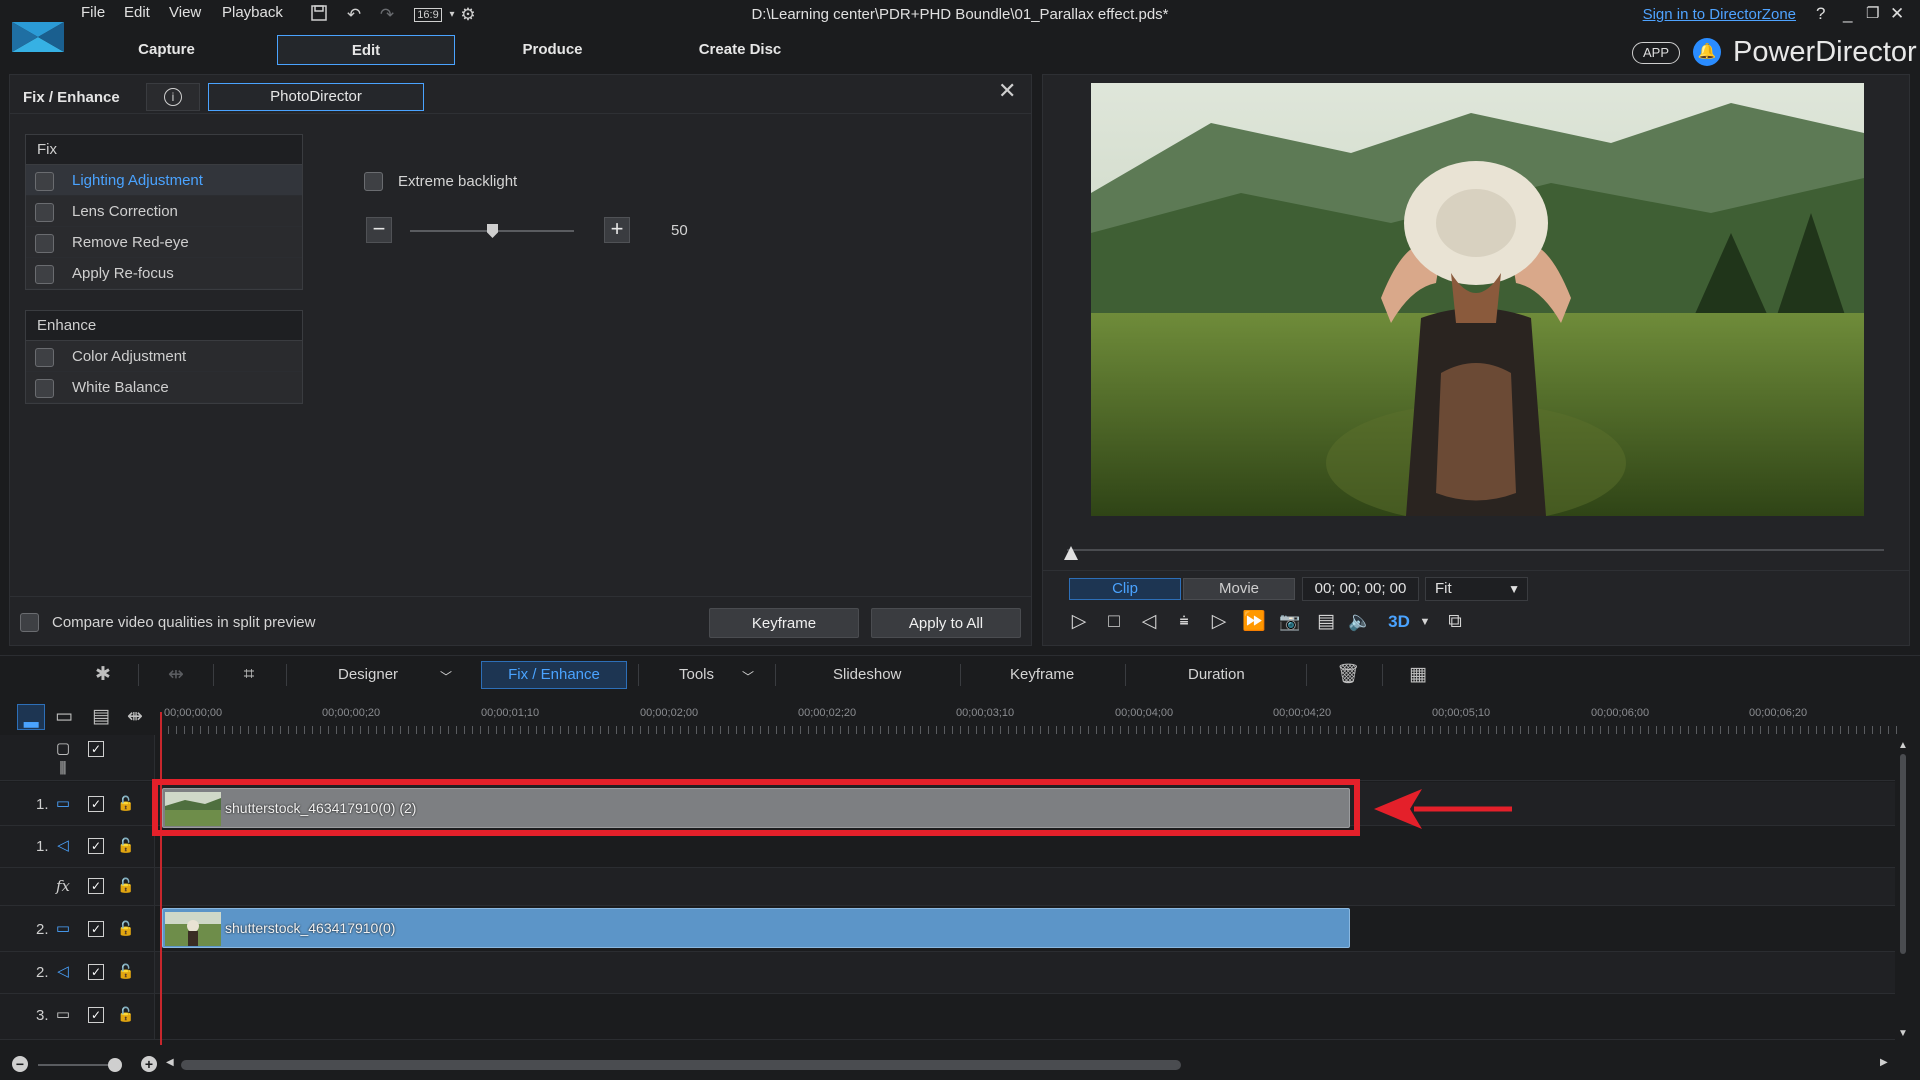 The width and height of the screenshot is (1920, 1080). Describe the element at coordinates (1656, 53) in the screenshot. I see `app-badge: APP` at that location.